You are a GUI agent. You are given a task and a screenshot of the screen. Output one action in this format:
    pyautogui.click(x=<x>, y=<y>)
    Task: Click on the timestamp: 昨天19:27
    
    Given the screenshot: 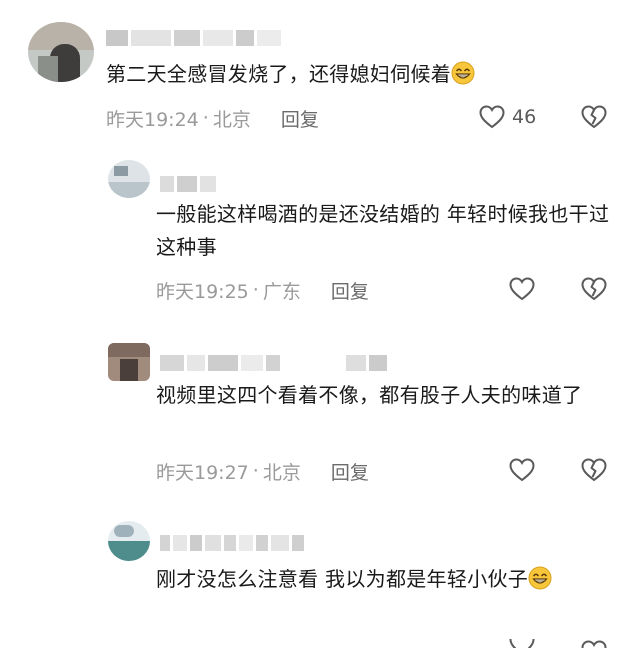 What is the action you would take?
    pyautogui.click(x=202, y=472)
    